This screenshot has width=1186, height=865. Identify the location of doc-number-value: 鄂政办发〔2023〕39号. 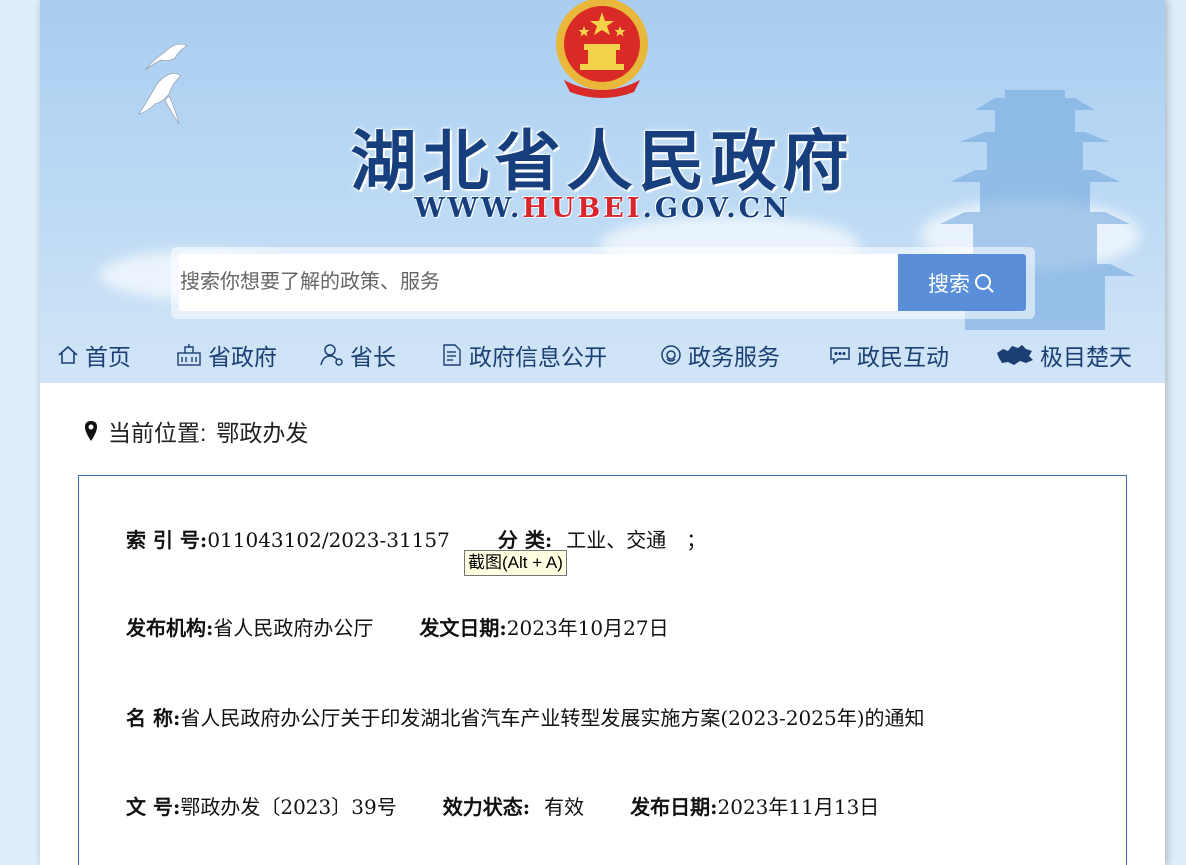
(288, 807).